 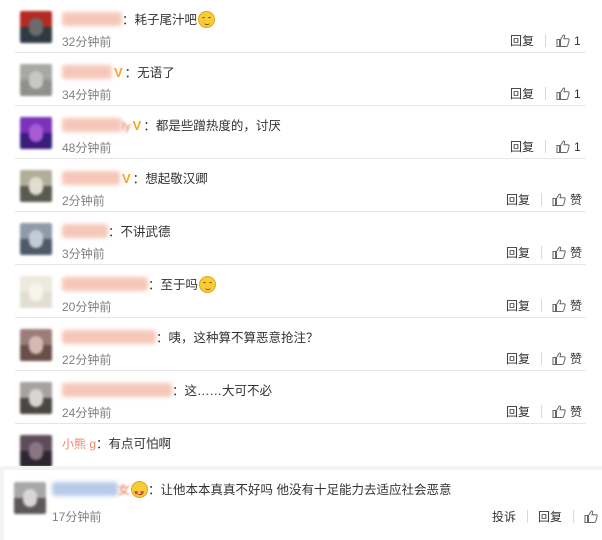 I want to click on comment-text: 无语了, so click(x=156, y=73).